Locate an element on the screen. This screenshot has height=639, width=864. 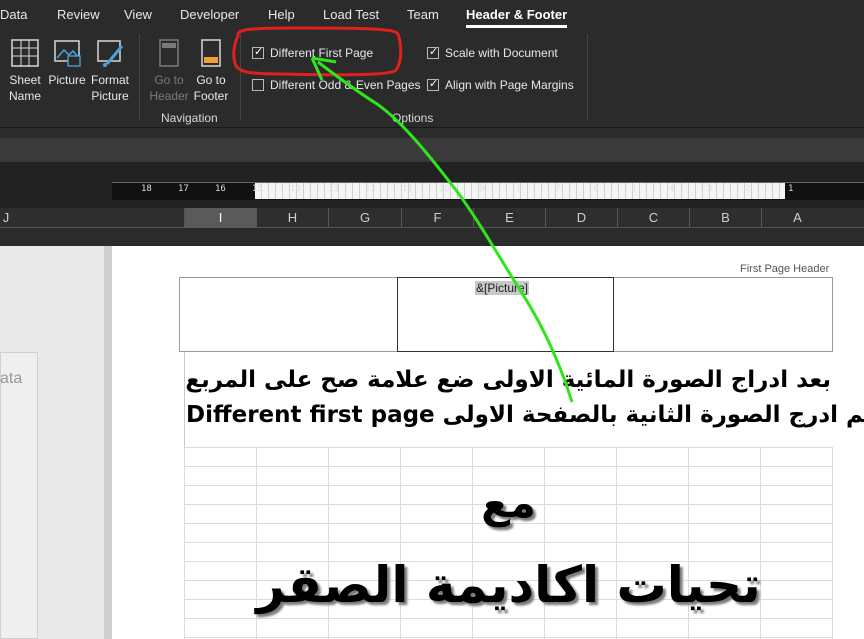
column-header-c: C is located at coordinates (653, 218).